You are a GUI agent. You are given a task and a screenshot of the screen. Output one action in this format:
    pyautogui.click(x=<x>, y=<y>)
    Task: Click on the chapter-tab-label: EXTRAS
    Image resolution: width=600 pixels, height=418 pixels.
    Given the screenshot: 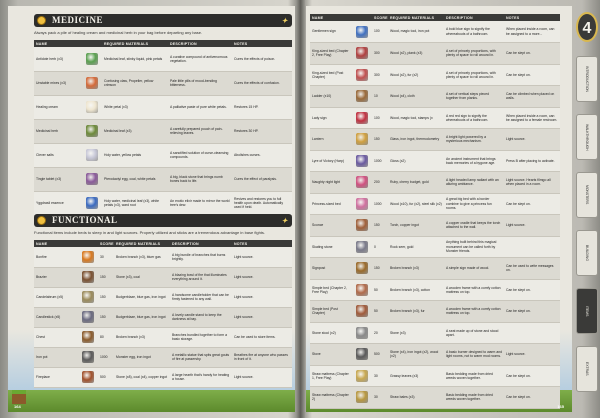 What is the action you would take?
    pyautogui.click(x=587, y=369)
    